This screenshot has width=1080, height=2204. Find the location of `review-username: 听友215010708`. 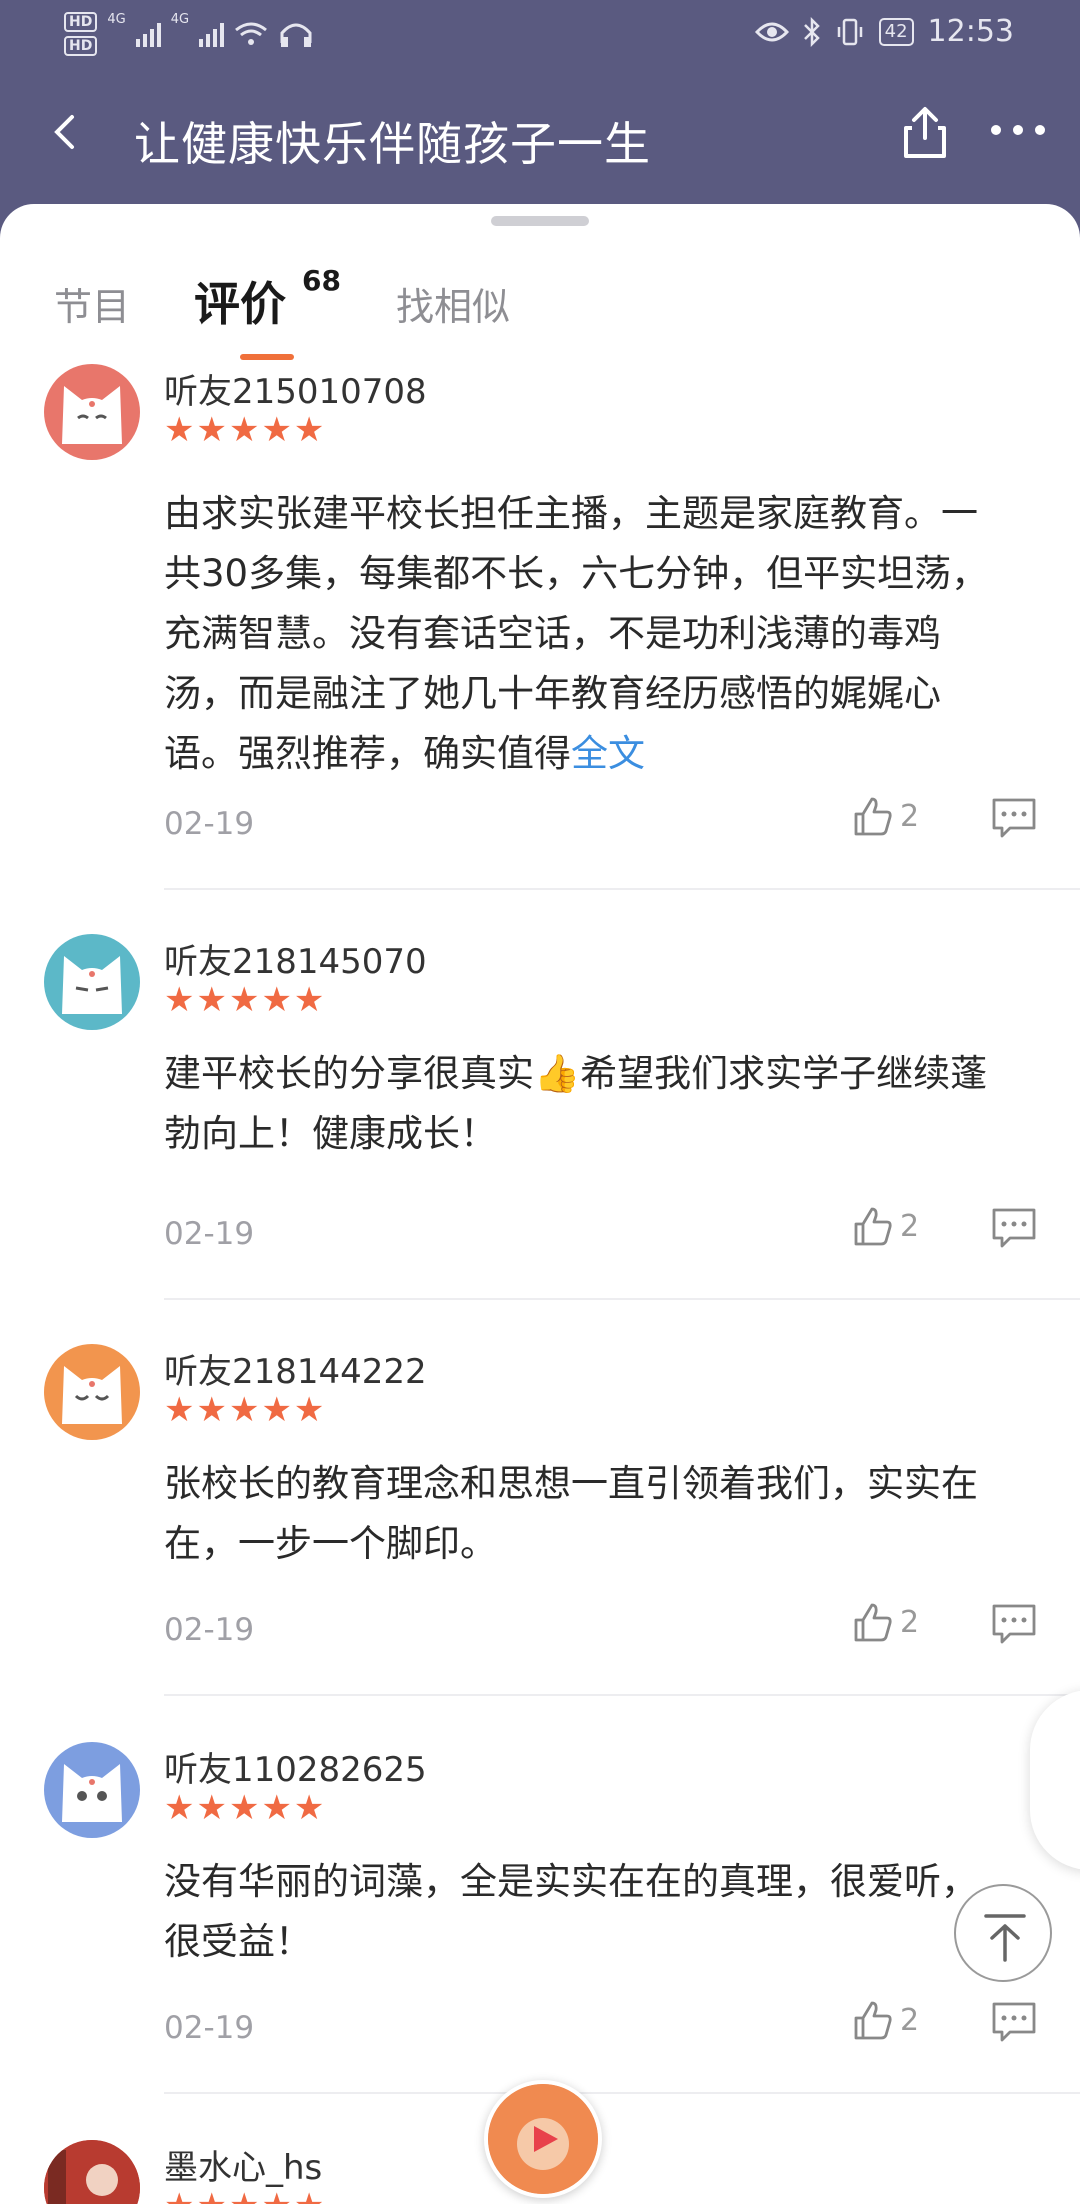

review-username: 听友215010708 is located at coordinates (295, 388).